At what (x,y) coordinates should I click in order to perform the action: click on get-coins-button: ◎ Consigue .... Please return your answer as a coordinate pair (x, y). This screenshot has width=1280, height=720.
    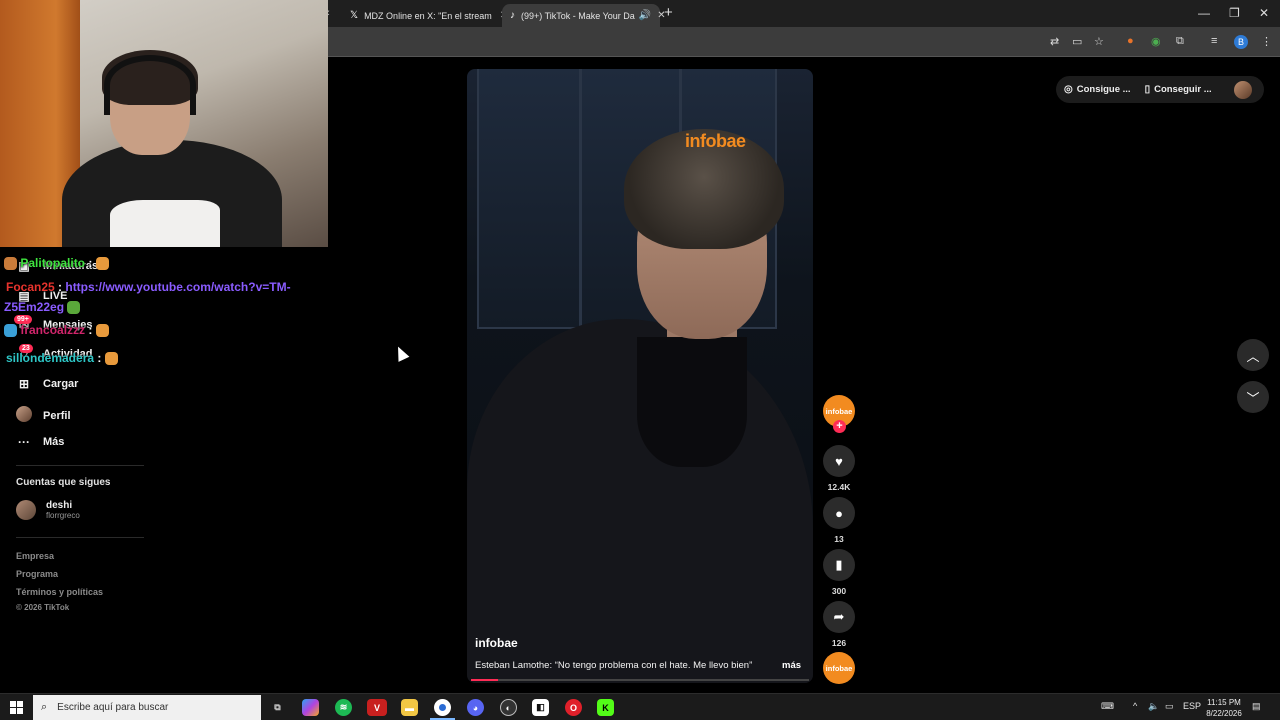
    Looking at the image, I should click on (1097, 89).